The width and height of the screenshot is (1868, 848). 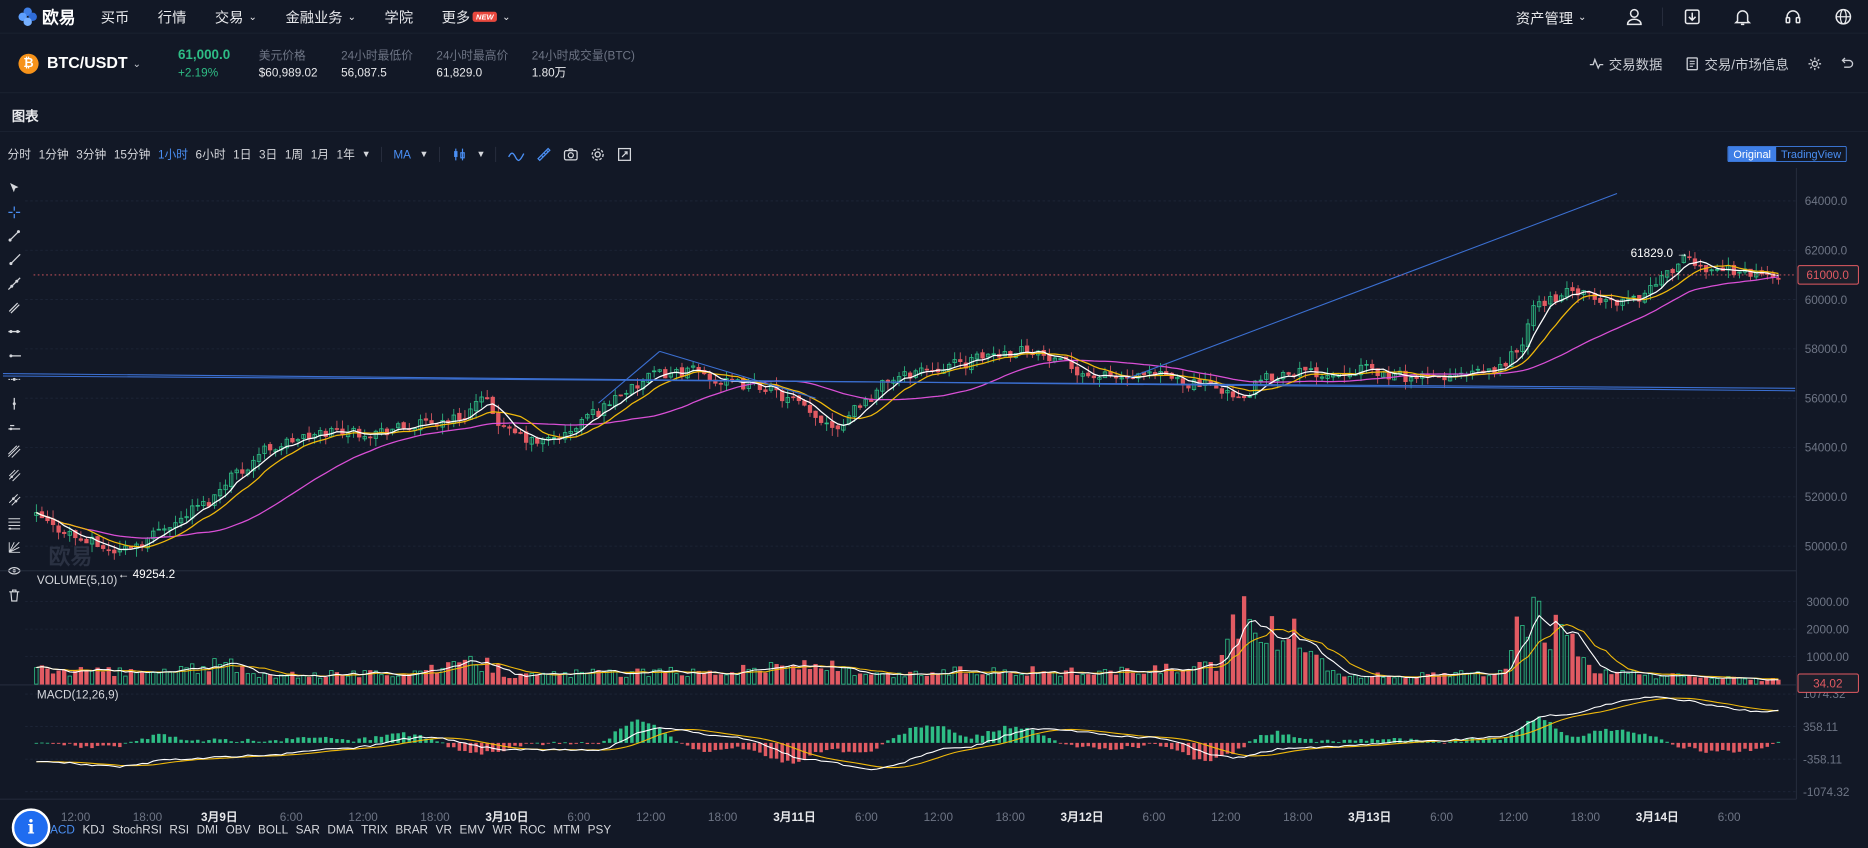 I want to click on indicator-tab-obv: OBV, so click(x=238, y=829).